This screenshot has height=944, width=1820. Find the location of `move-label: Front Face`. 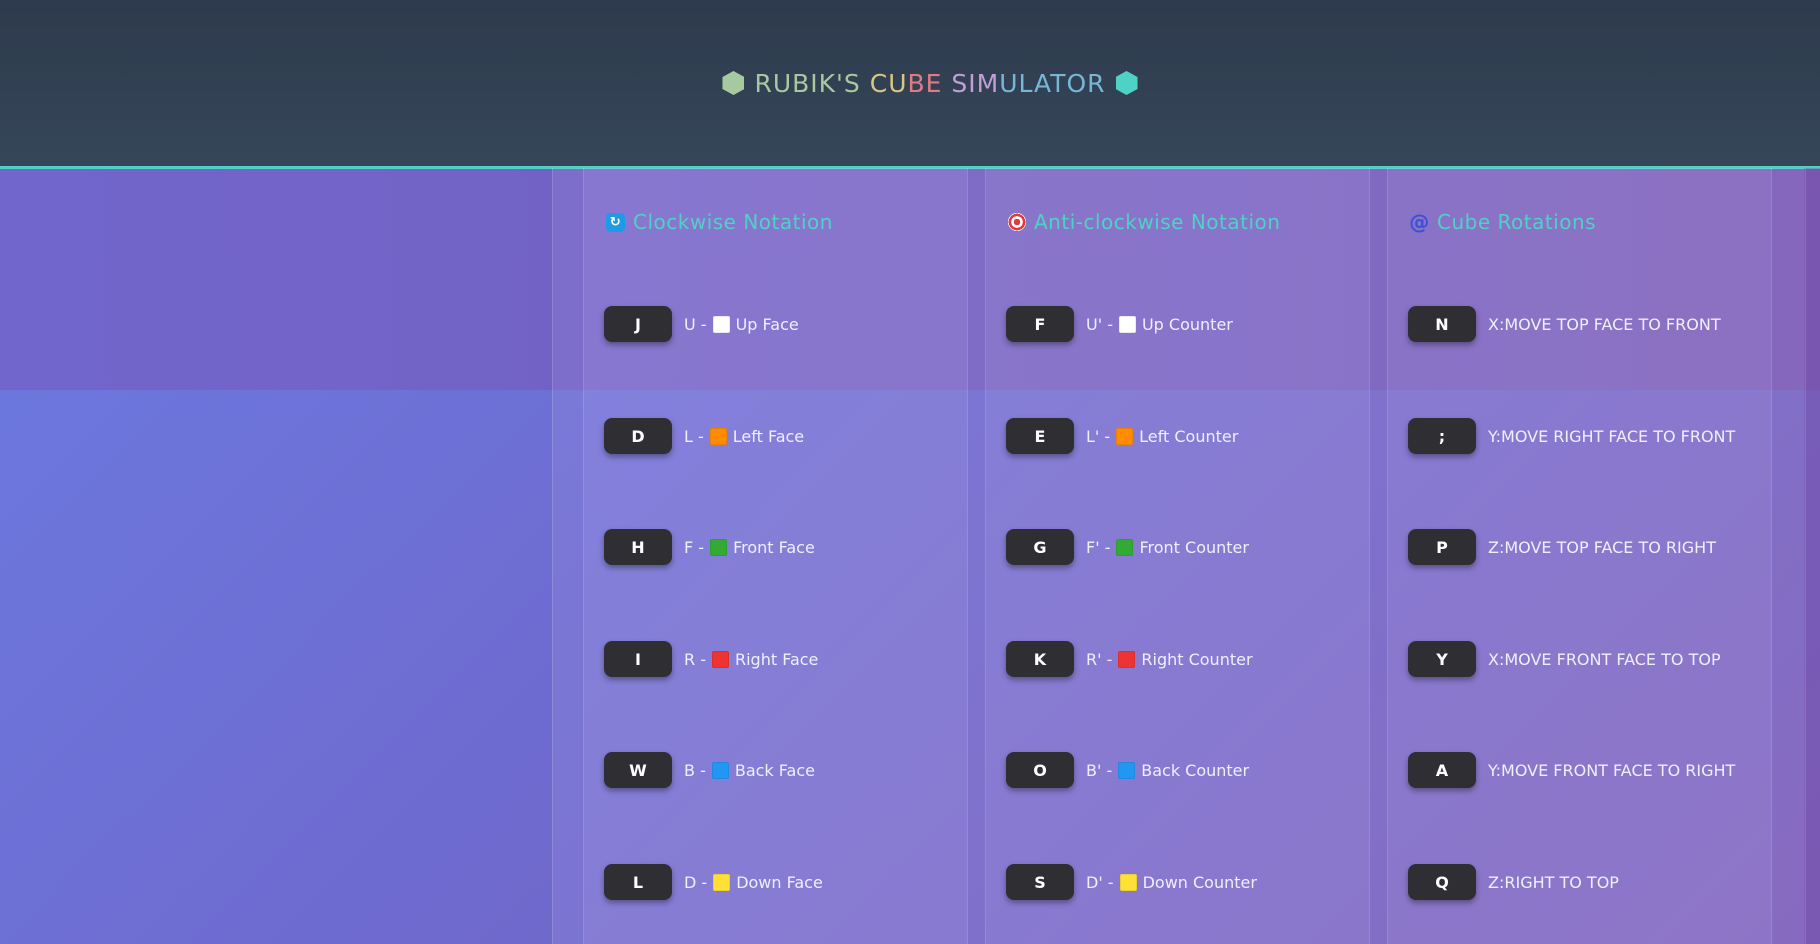

move-label: Front Face is located at coordinates (774, 547).